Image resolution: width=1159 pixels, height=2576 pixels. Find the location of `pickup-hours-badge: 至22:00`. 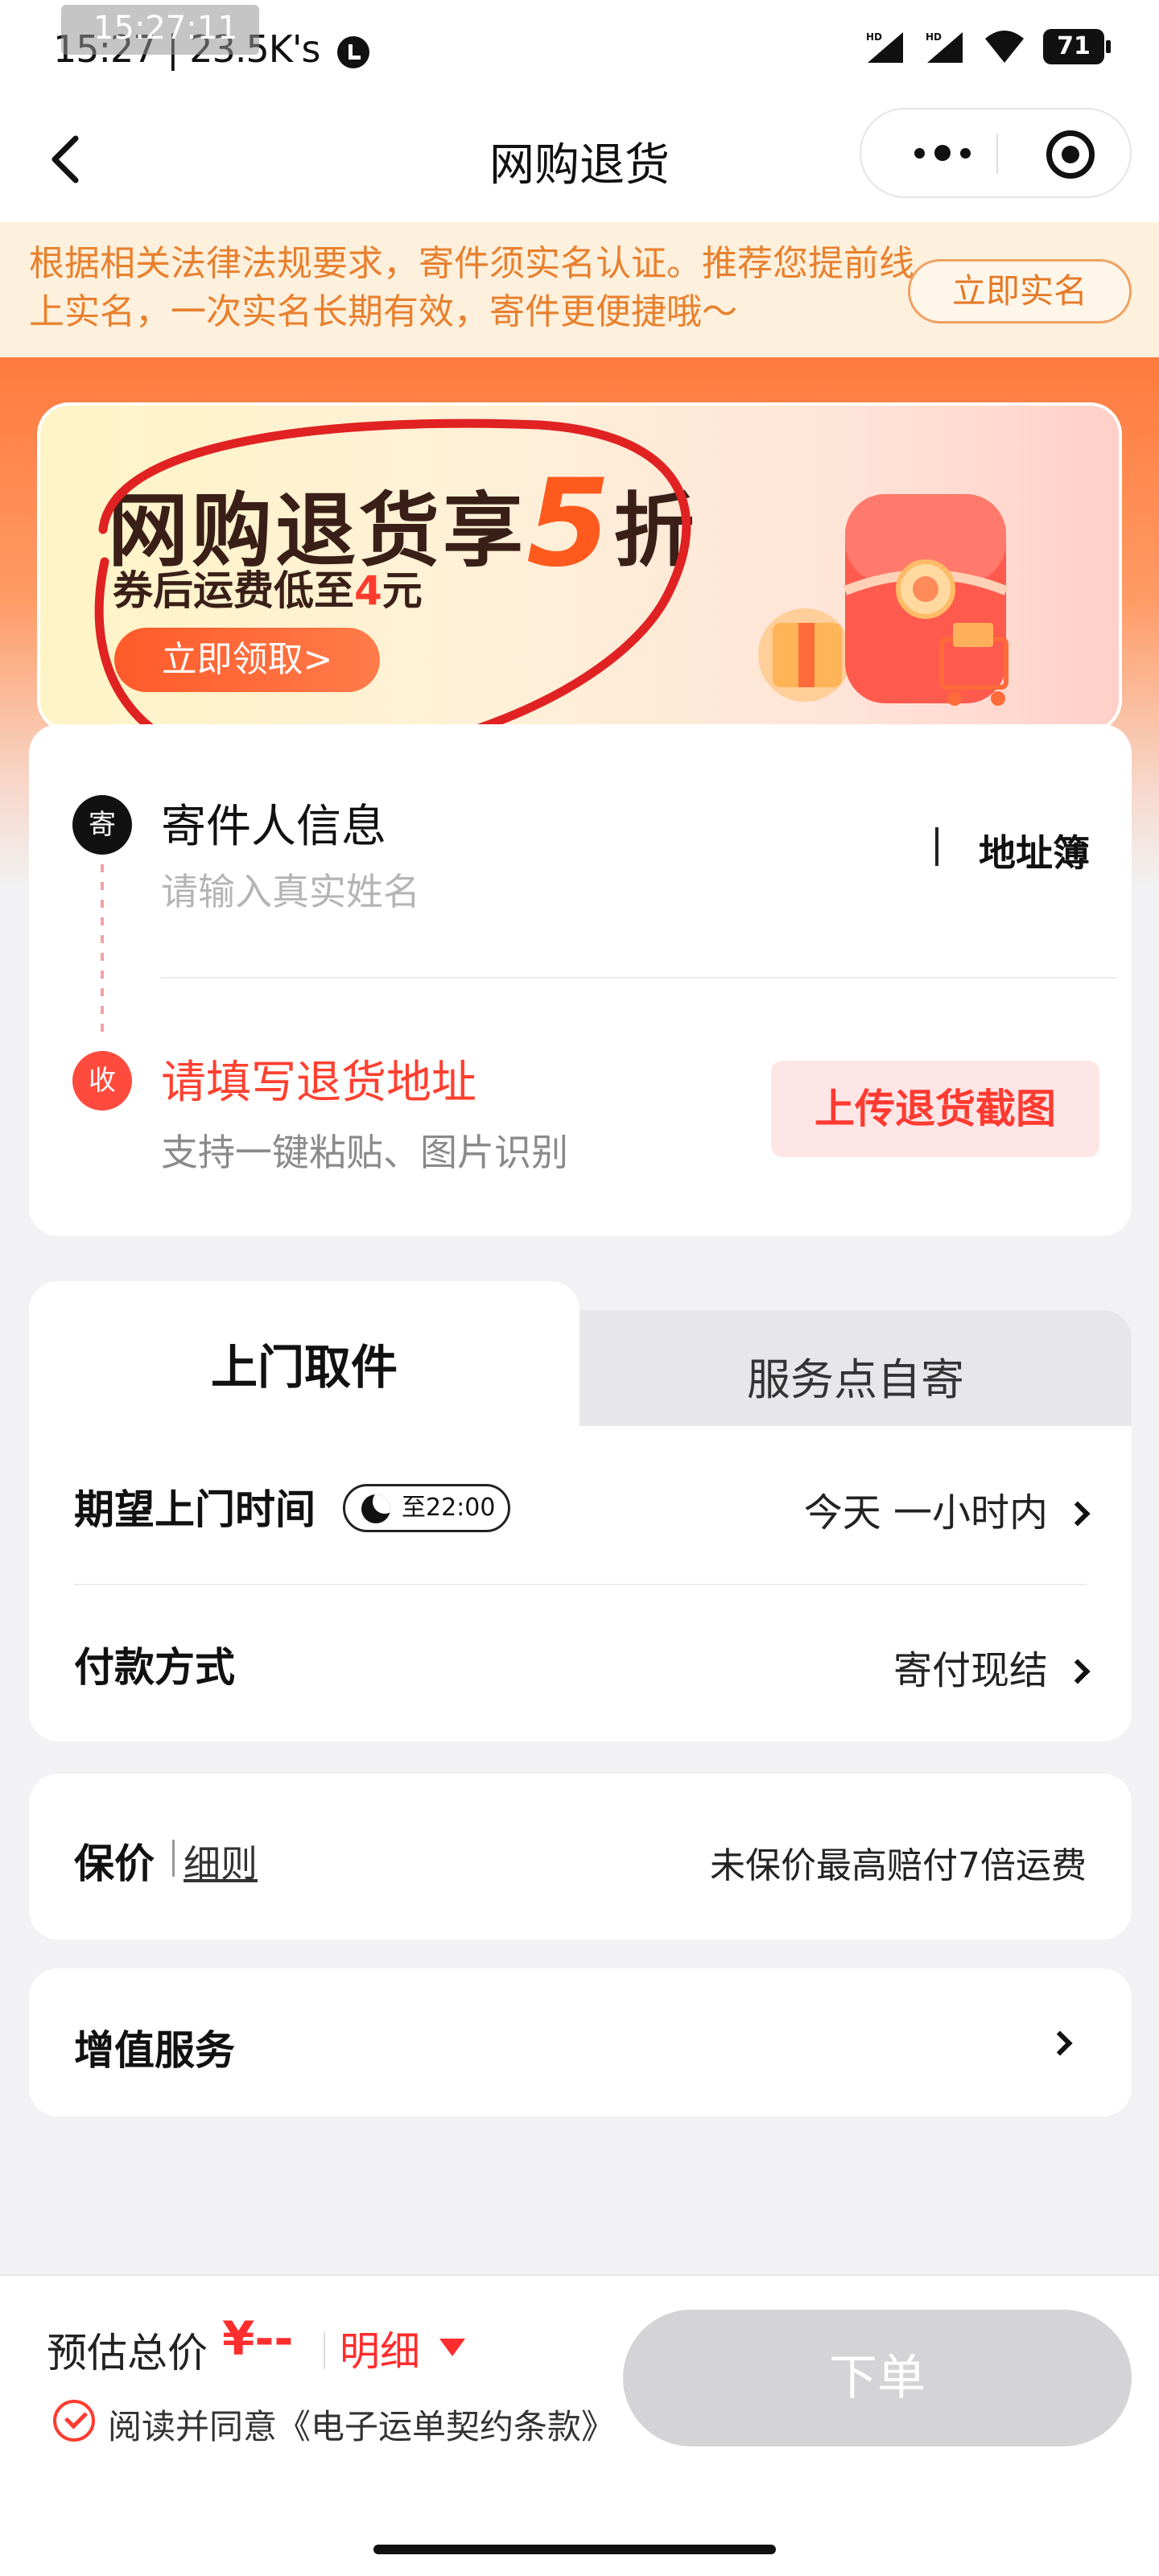

pickup-hours-badge: 至22:00 is located at coordinates (426, 1508).